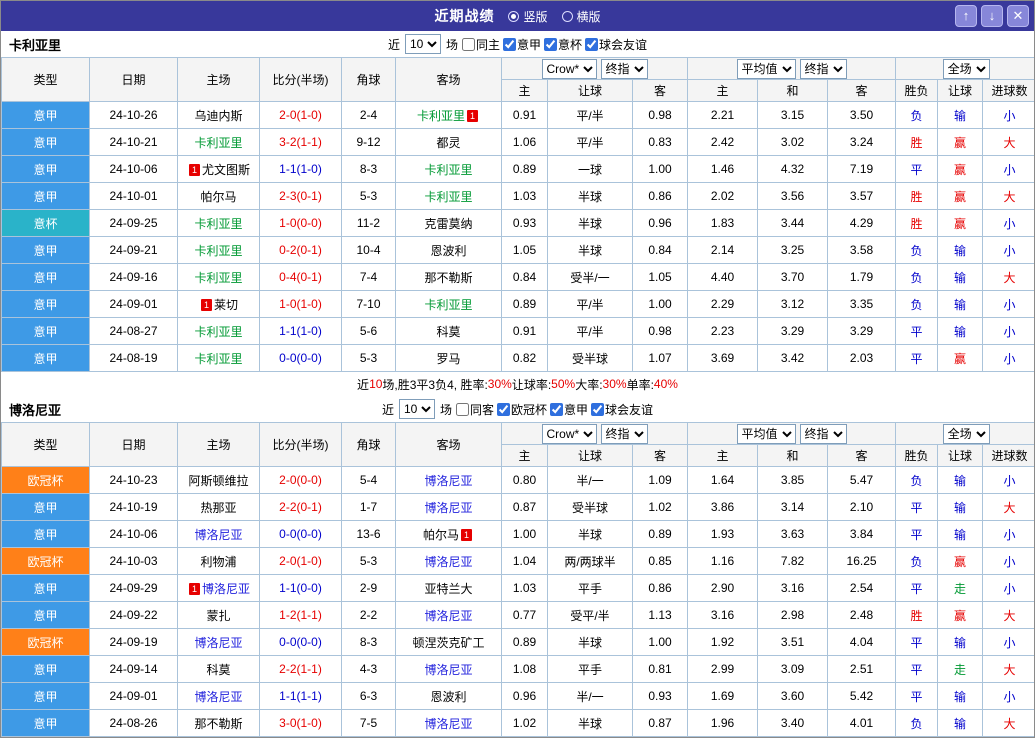  What do you see at coordinates (524, 115) in the screenshot?
I see `handicap-home-odds: 0.91` at bounding box center [524, 115].